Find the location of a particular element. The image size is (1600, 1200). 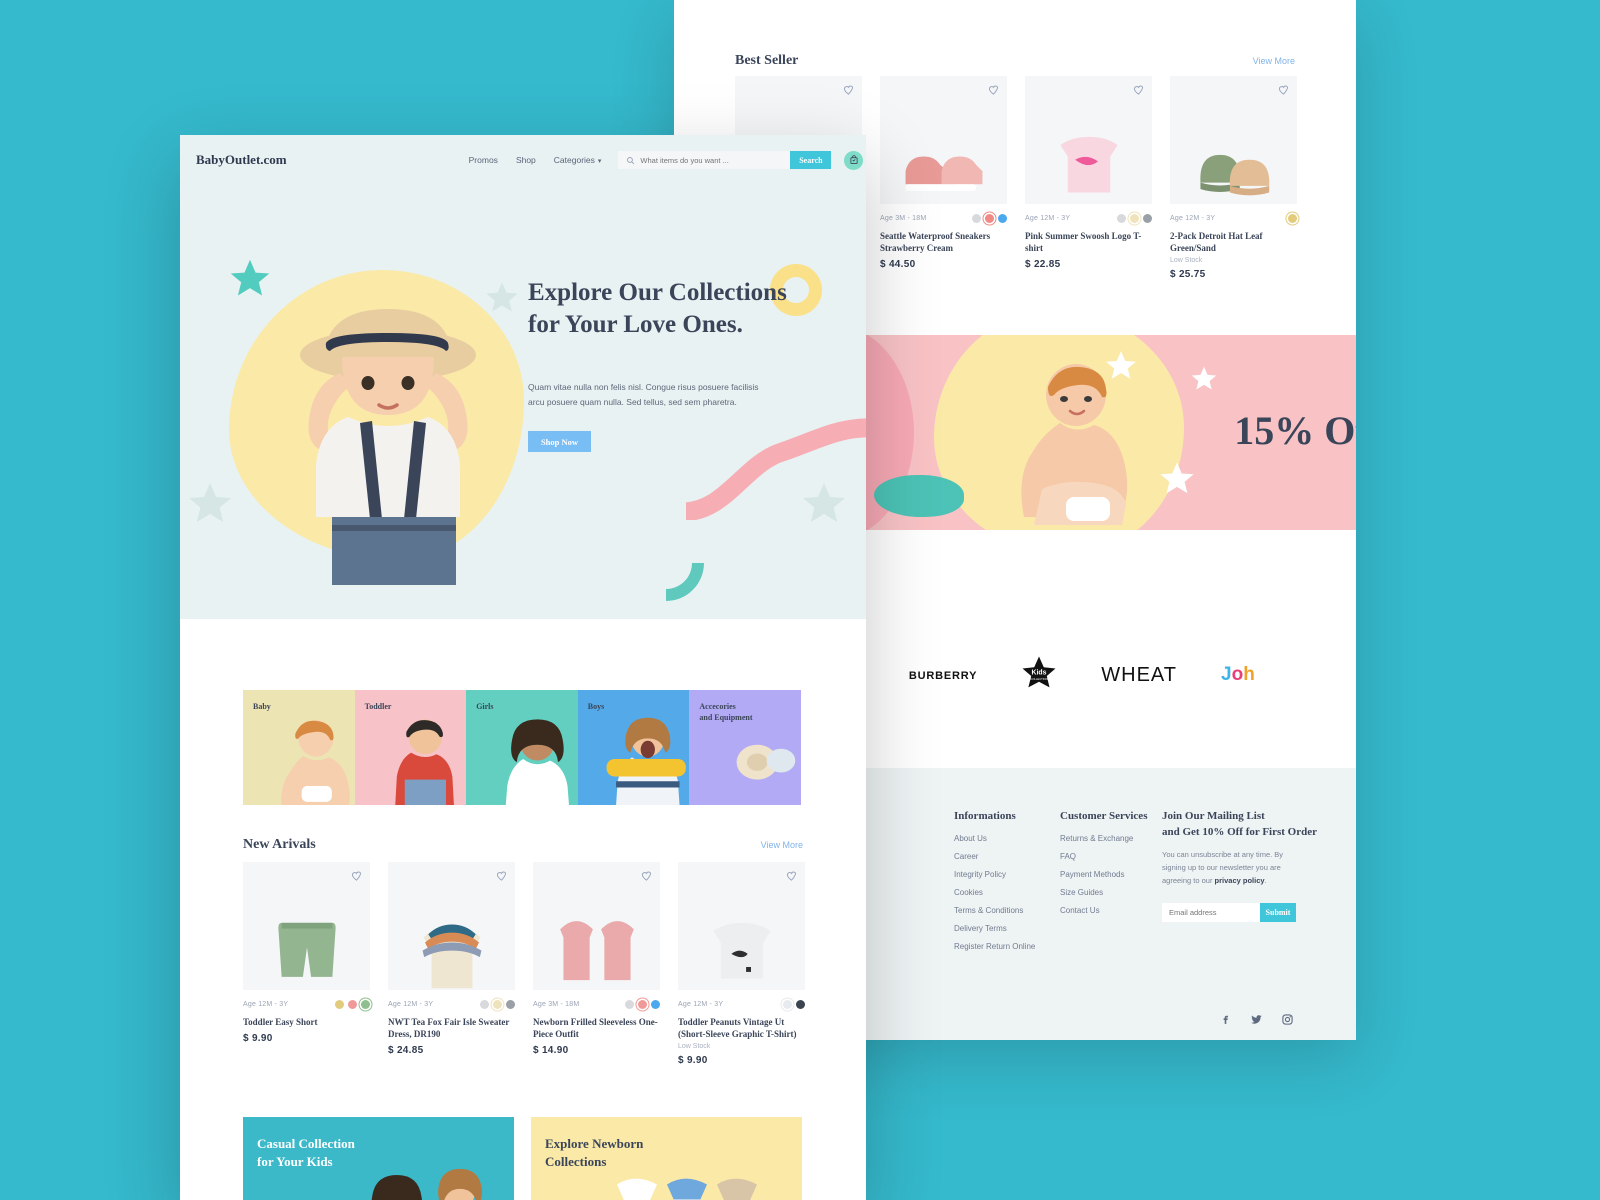

nav-item-shop: Shop is located at coordinates (526, 160).